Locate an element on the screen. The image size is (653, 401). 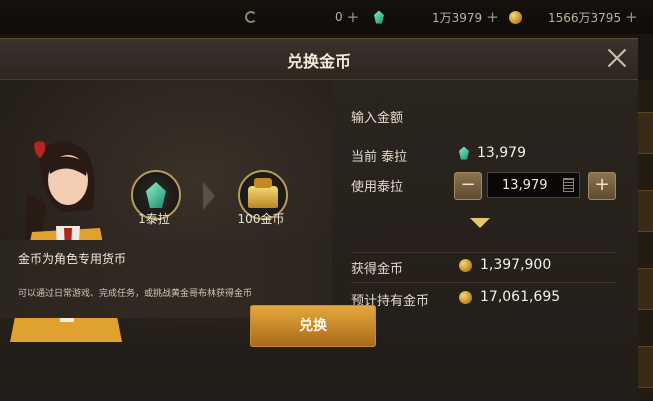
gain-gold-value: 1,397,900 is located at coordinates (505, 265).